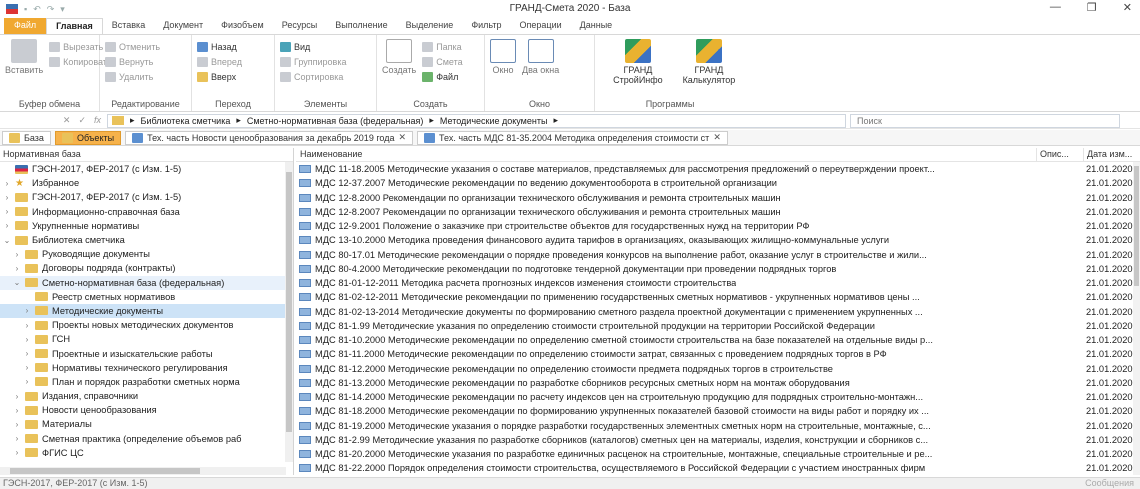  Describe the element at coordinates (146, 339) in the screenshot. I see `tree-item: › ГСН` at that location.